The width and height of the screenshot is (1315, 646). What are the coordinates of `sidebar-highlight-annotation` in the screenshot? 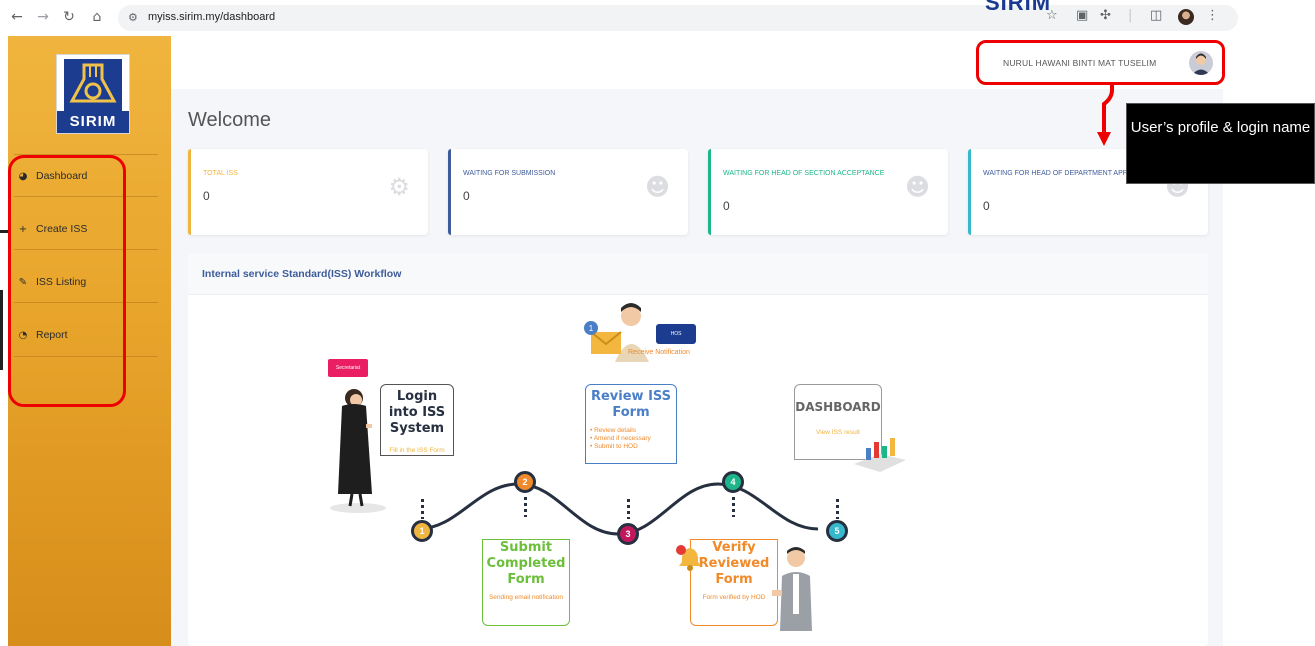 It's located at (67, 281).